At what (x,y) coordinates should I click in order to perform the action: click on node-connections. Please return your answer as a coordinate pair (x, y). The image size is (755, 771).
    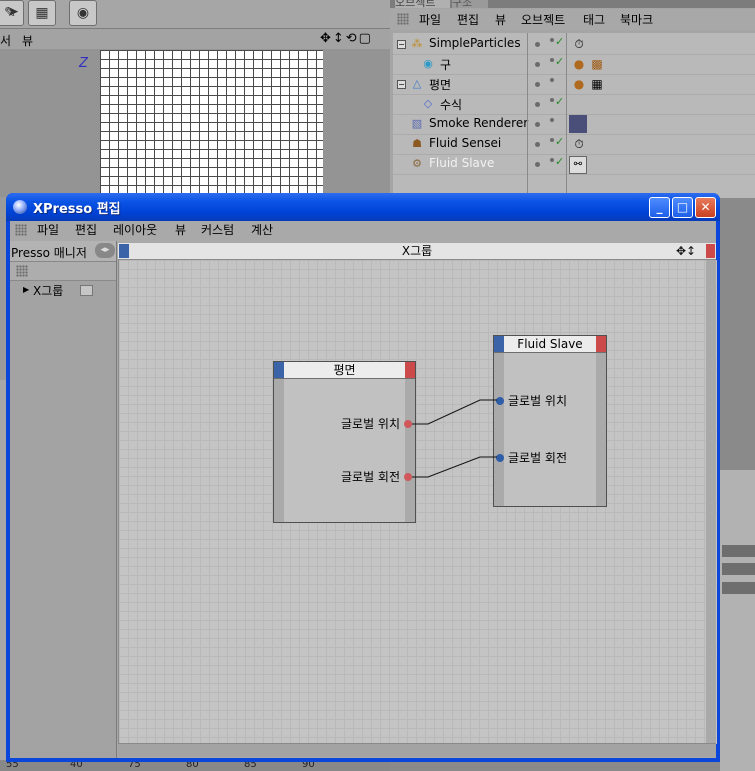
    Looking at the image, I should click on (454, 438).